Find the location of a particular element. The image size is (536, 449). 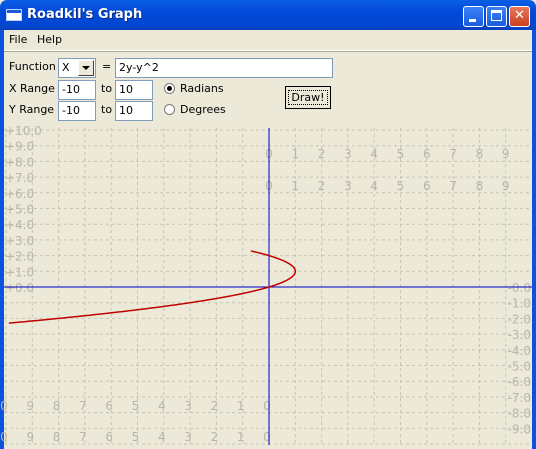

y-tick-label: -6.0 is located at coordinates (519, 382).